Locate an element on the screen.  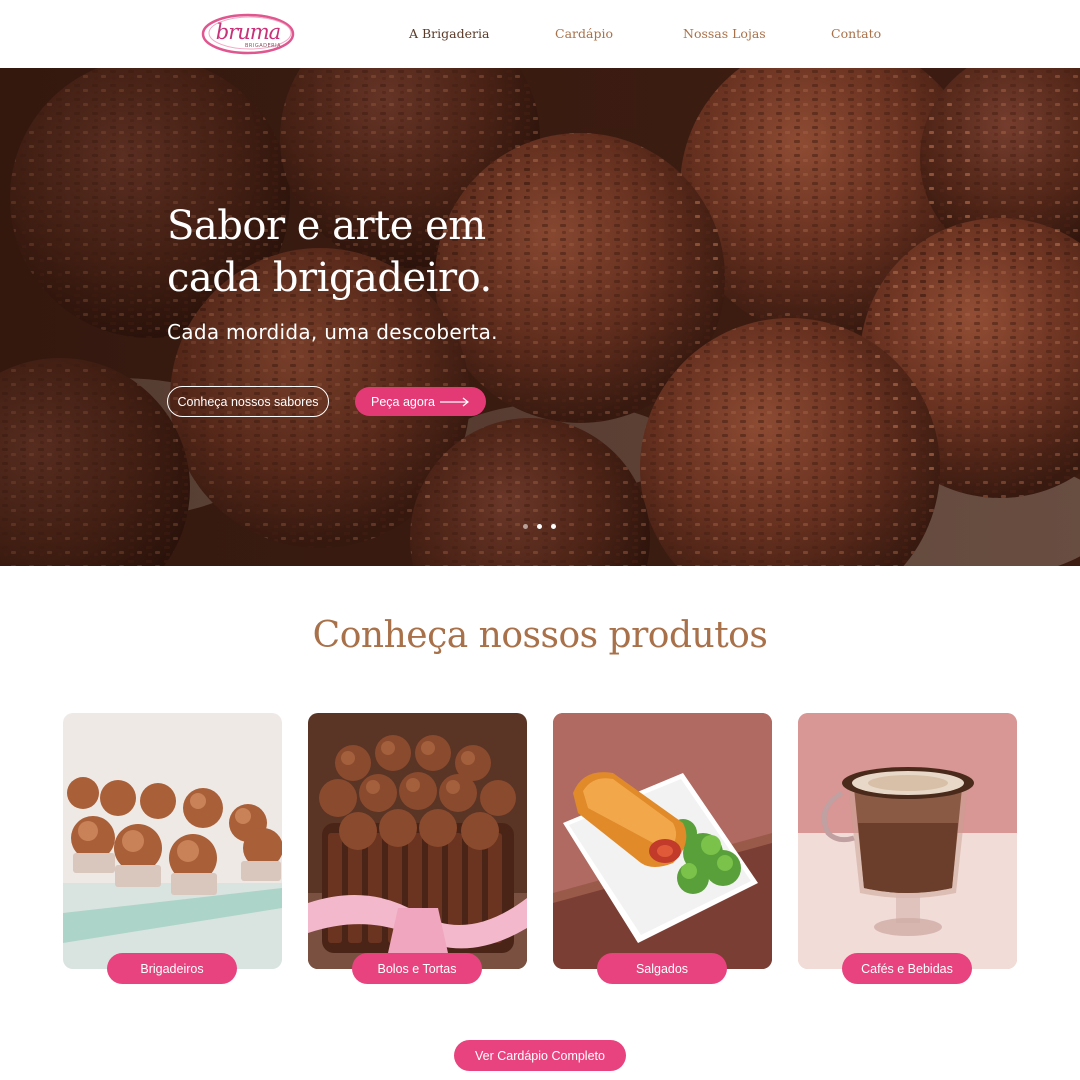
full-menu-label: Ver Cardápio Completo is located at coordinates (540, 1055).